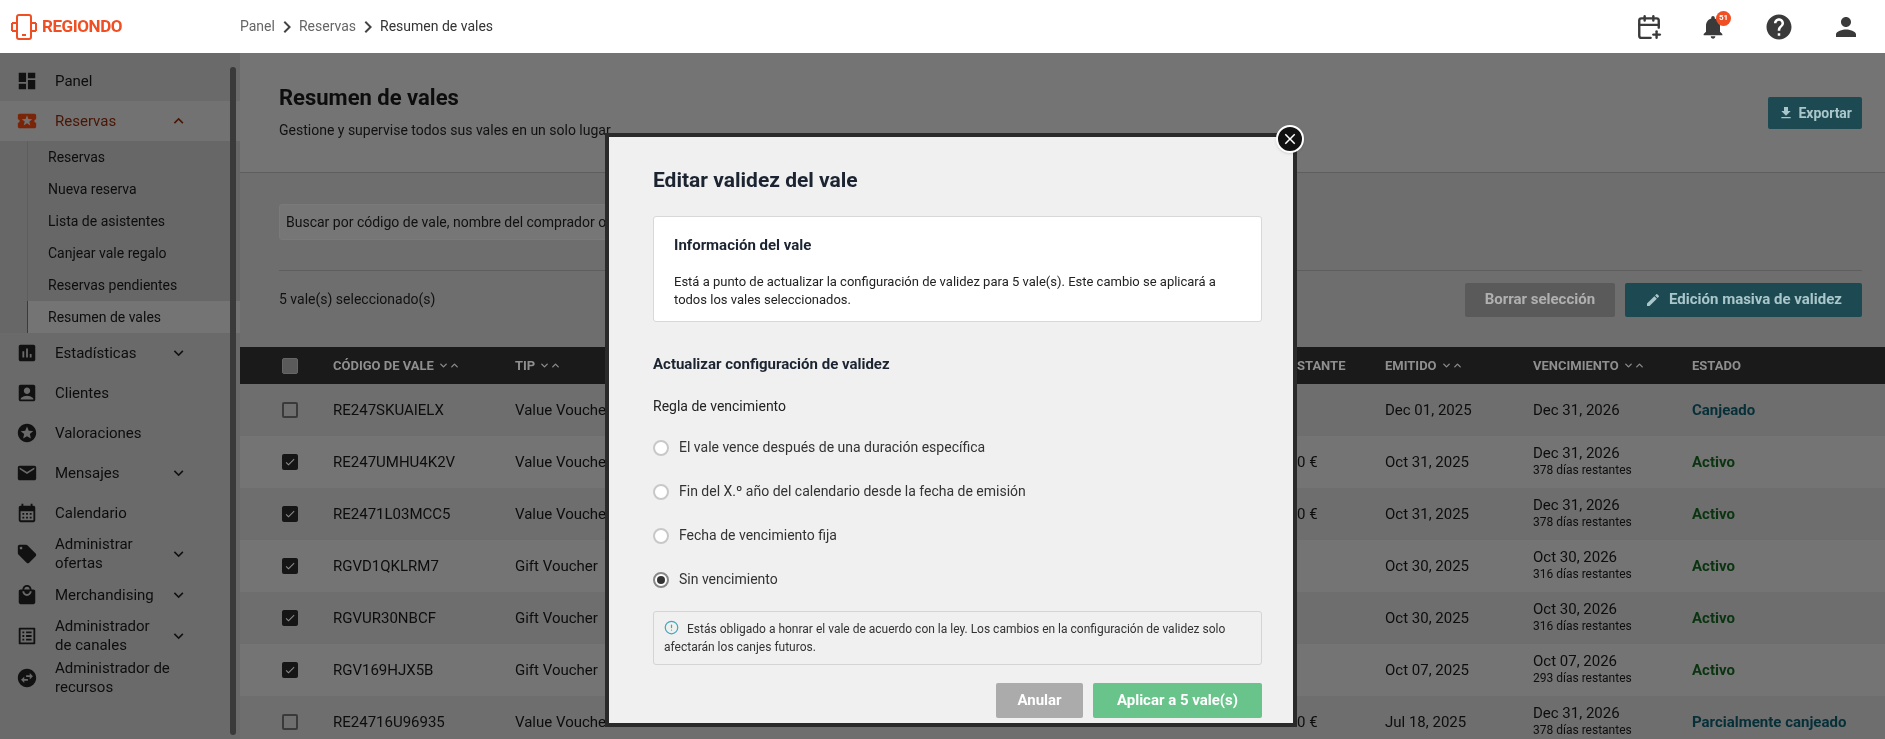 The image size is (1885, 739). Describe the element at coordinates (1716, 365) in the screenshot. I see `column-header: ESTADO` at that location.